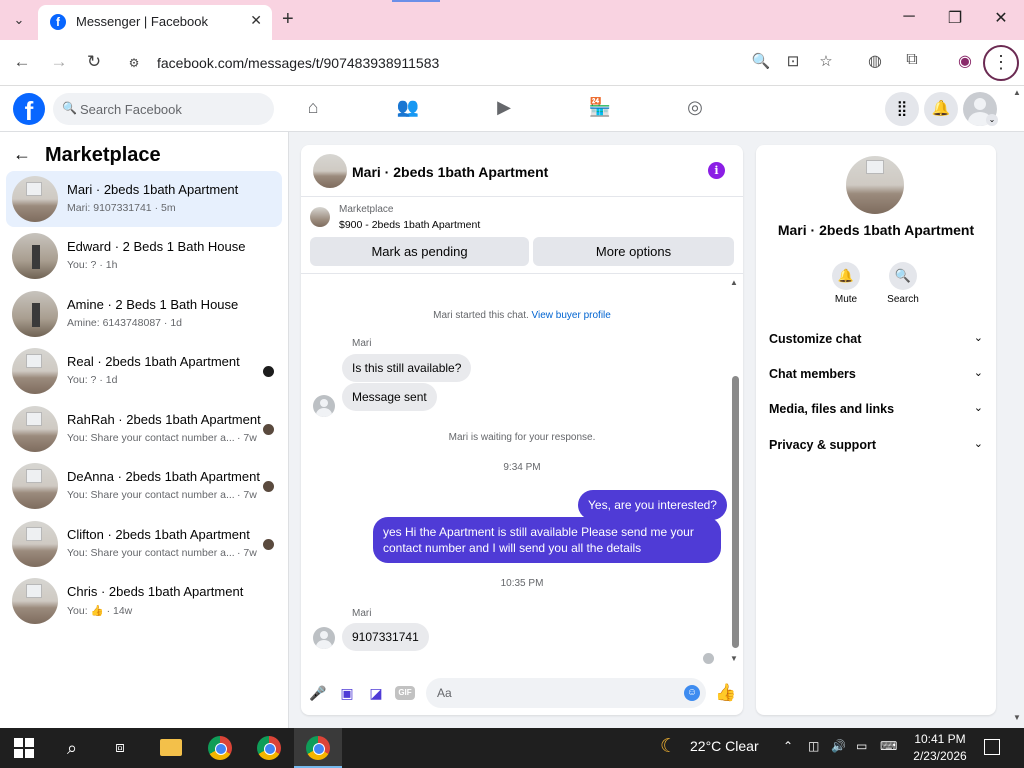  I want to click on info-icon: i, so click(716, 170).